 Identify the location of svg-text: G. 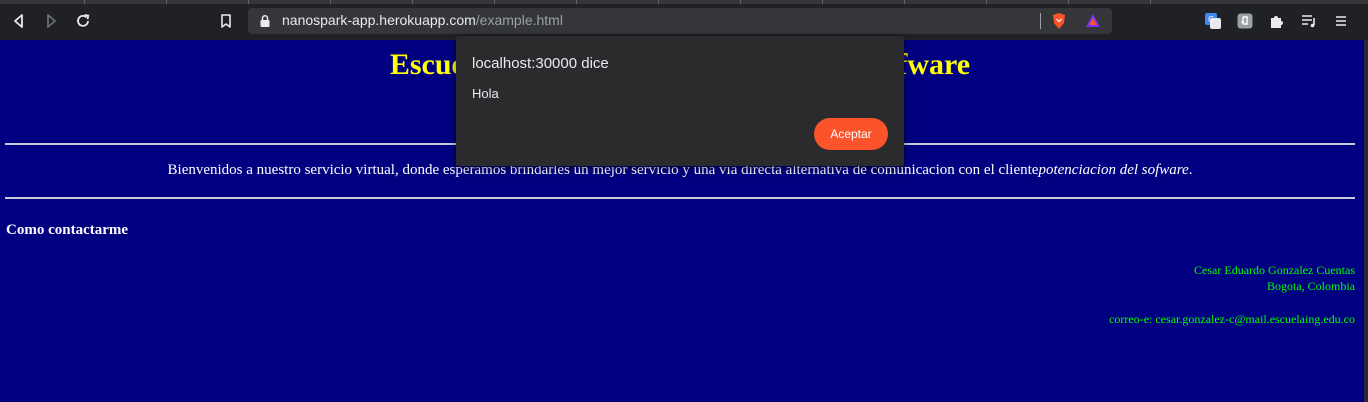
(1211, 19).